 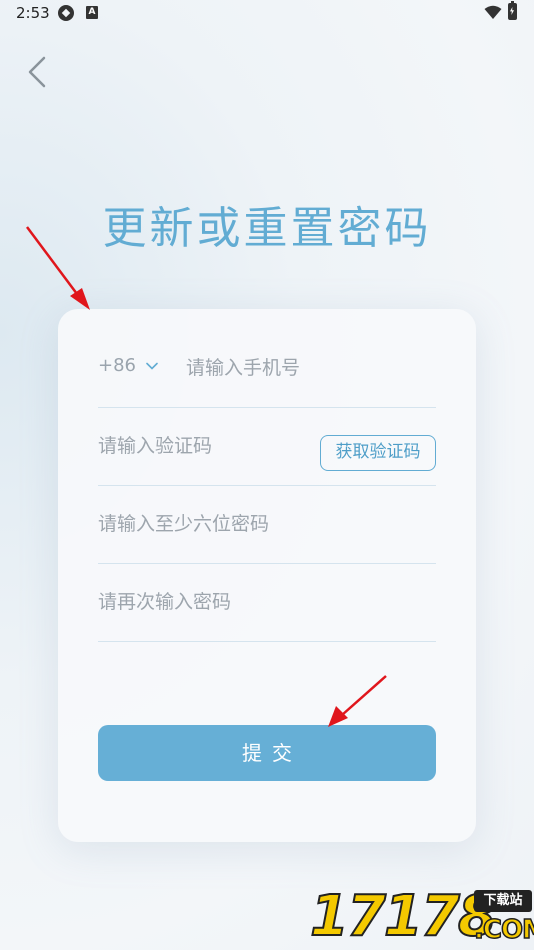 I want to click on chevron-down-icon, so click(x=152, y=366).